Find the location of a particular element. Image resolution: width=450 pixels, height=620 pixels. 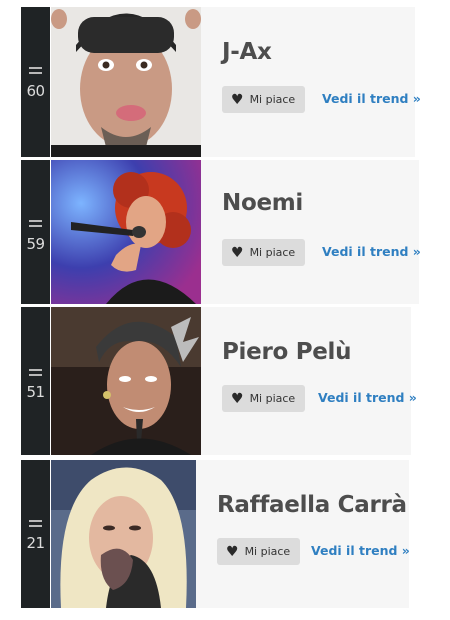

rank-number: 60 is located at coordinates (35, 91).